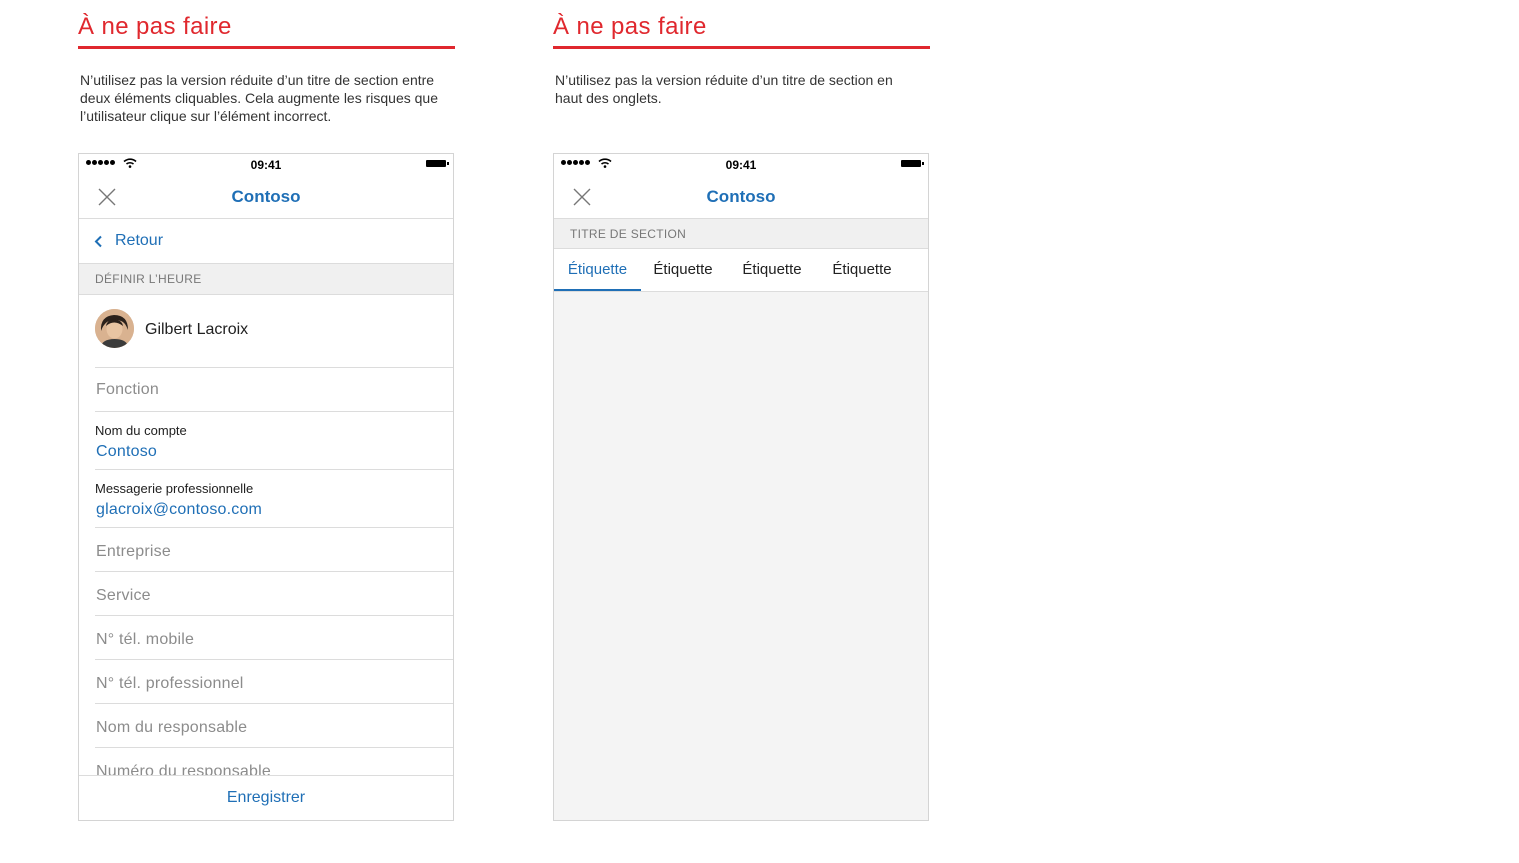 The height and width of the screenshot is (863, 1519). I want to click on job-title-placeholder: Fonction, so click(127, 389).